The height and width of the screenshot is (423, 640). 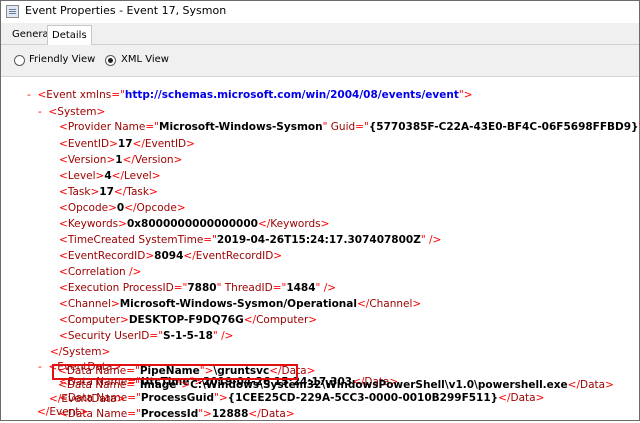 I want to click on friendly-view-label: Friendly View, so click(x=62, y=59).